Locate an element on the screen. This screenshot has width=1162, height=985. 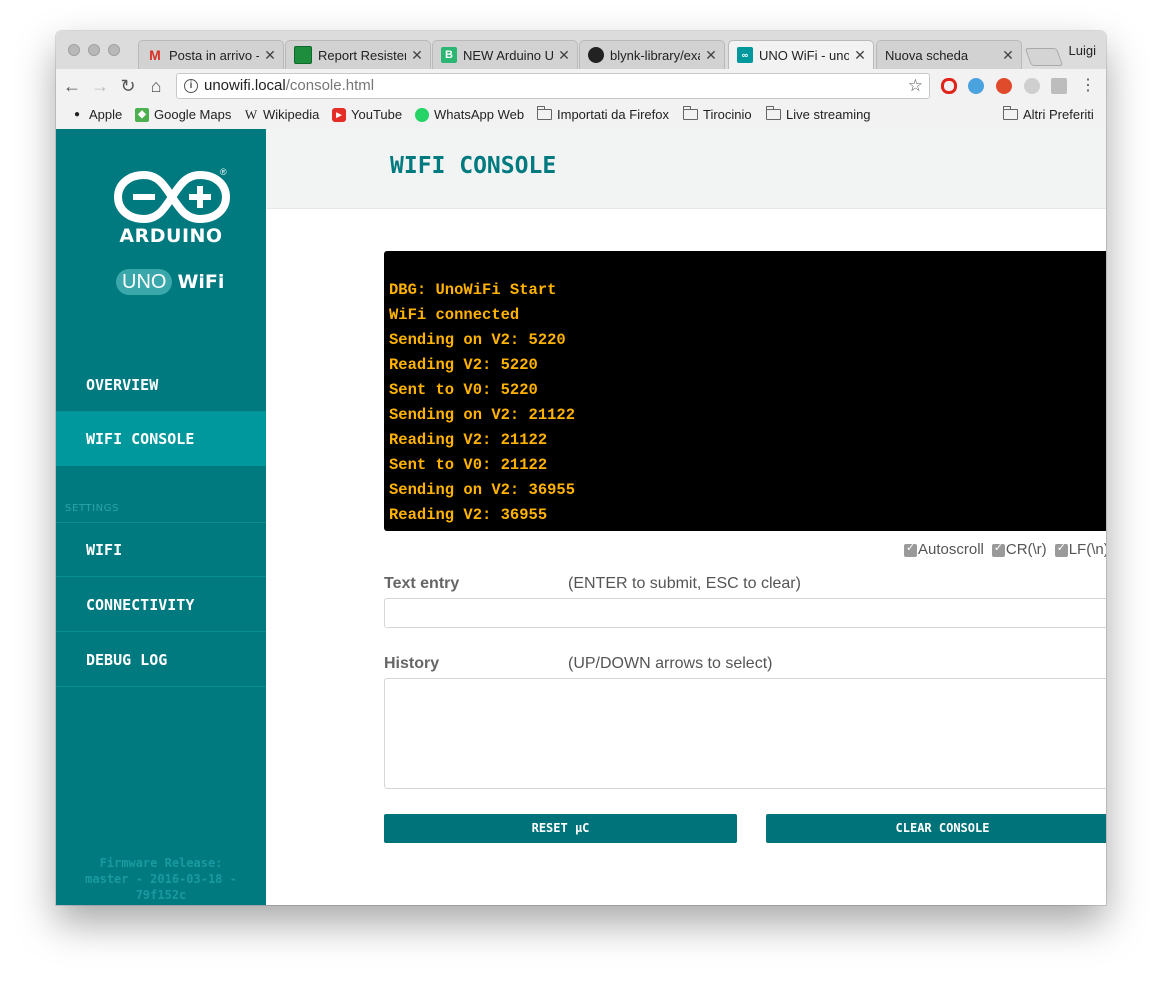
address-bar: i unowifi.local/console.html ☆ is located at coordinates (553, 86).